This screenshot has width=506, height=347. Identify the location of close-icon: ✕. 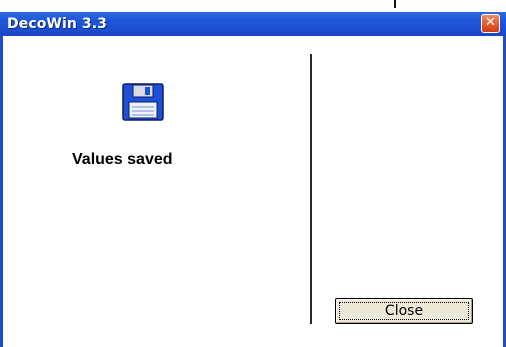
(490, 23).